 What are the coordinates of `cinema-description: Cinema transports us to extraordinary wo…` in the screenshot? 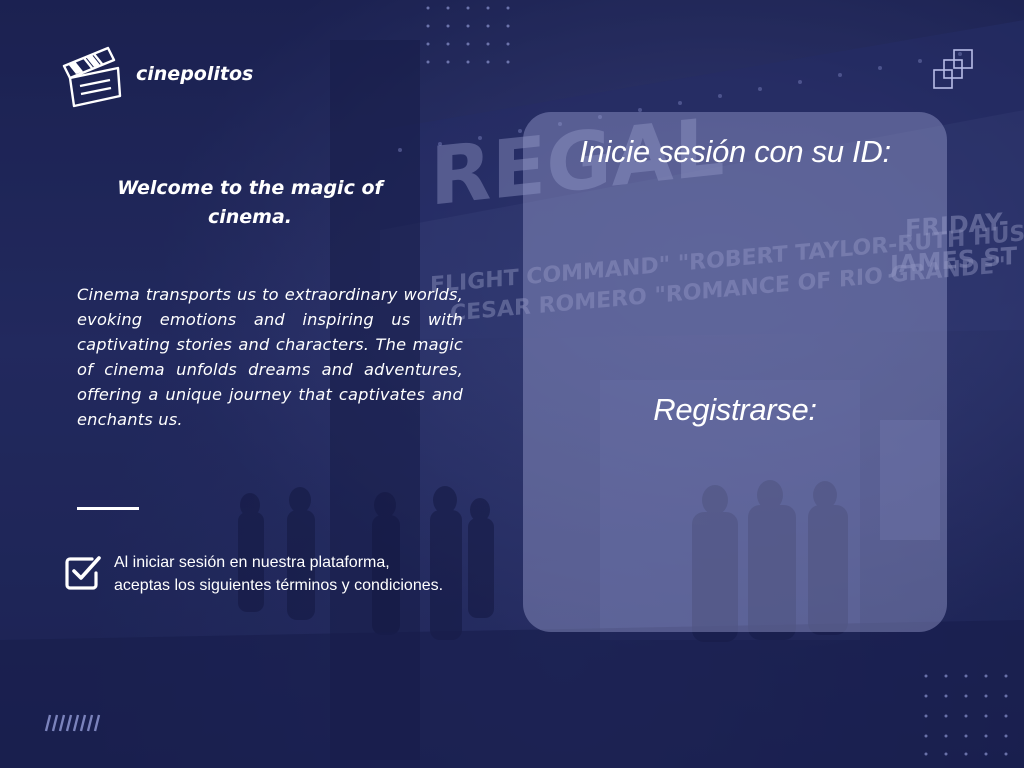 It's located at (270, 357).